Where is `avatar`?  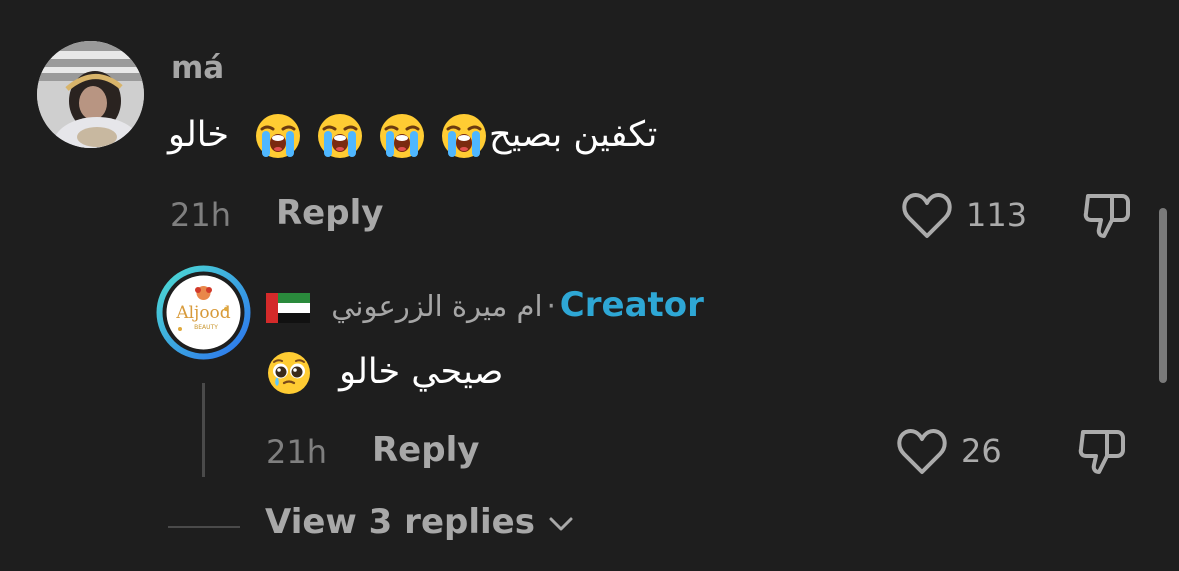 avatar is located at coordinates (90, 94).